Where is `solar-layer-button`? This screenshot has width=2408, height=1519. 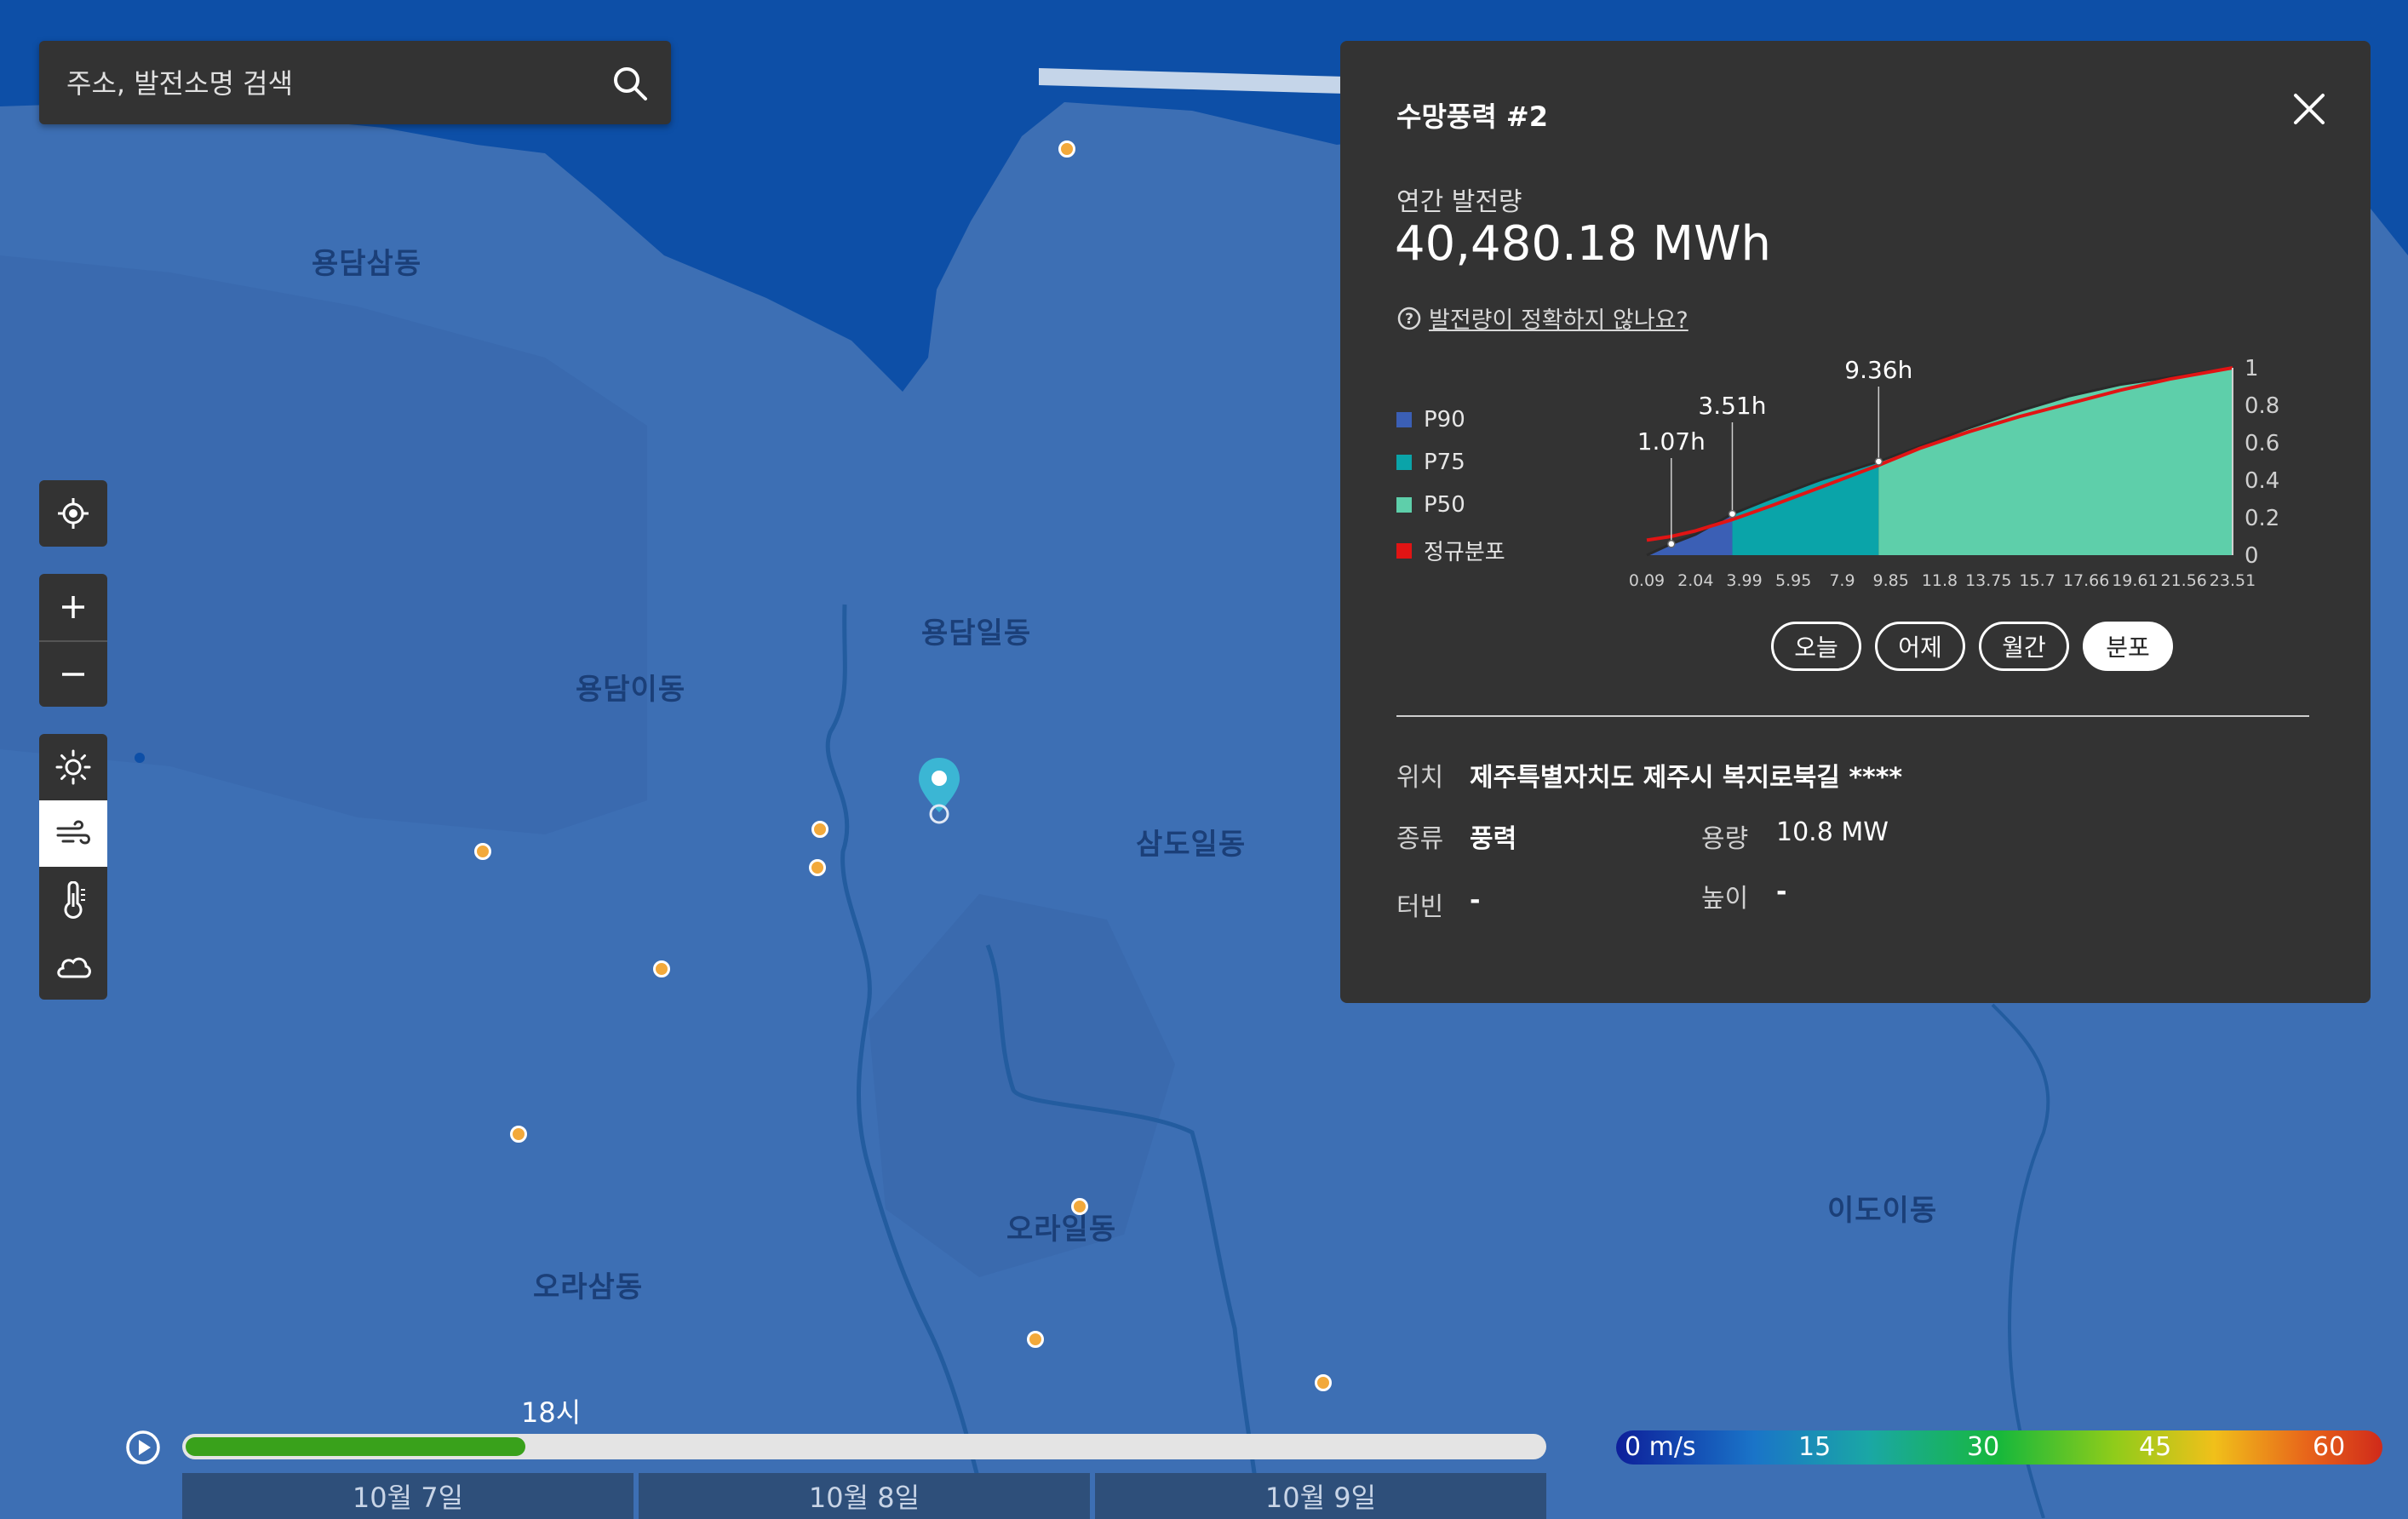 solar-layer-button is located at coordinates (73, 767).